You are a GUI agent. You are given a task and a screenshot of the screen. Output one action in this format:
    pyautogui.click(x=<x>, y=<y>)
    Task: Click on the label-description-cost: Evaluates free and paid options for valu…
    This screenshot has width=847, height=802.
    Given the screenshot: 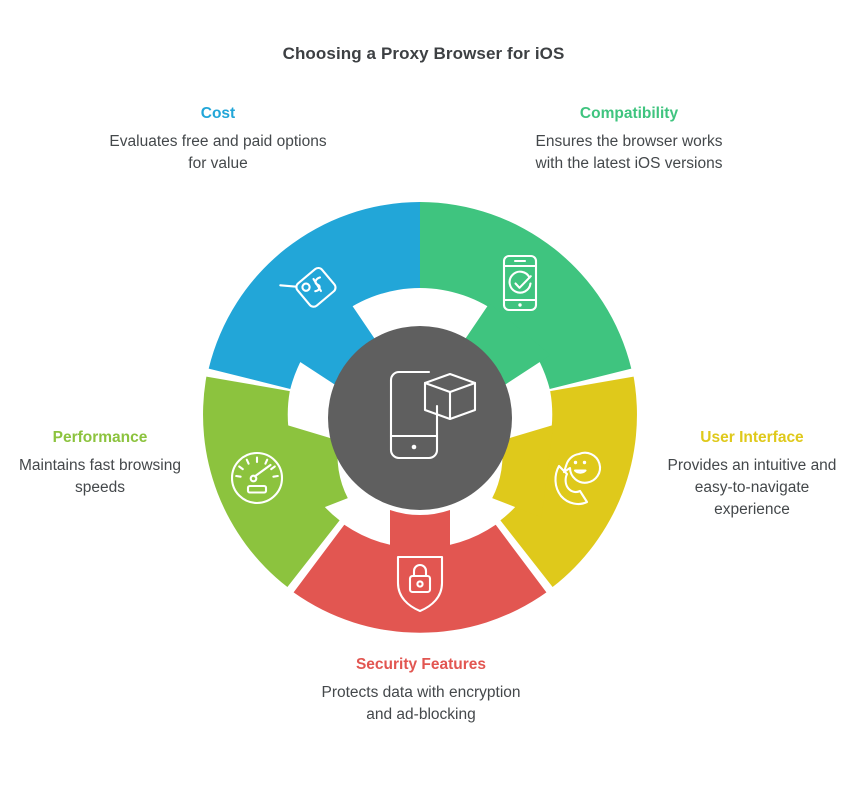 What is the action you would take?
    pyautogui.click(x=218, y=152)
    